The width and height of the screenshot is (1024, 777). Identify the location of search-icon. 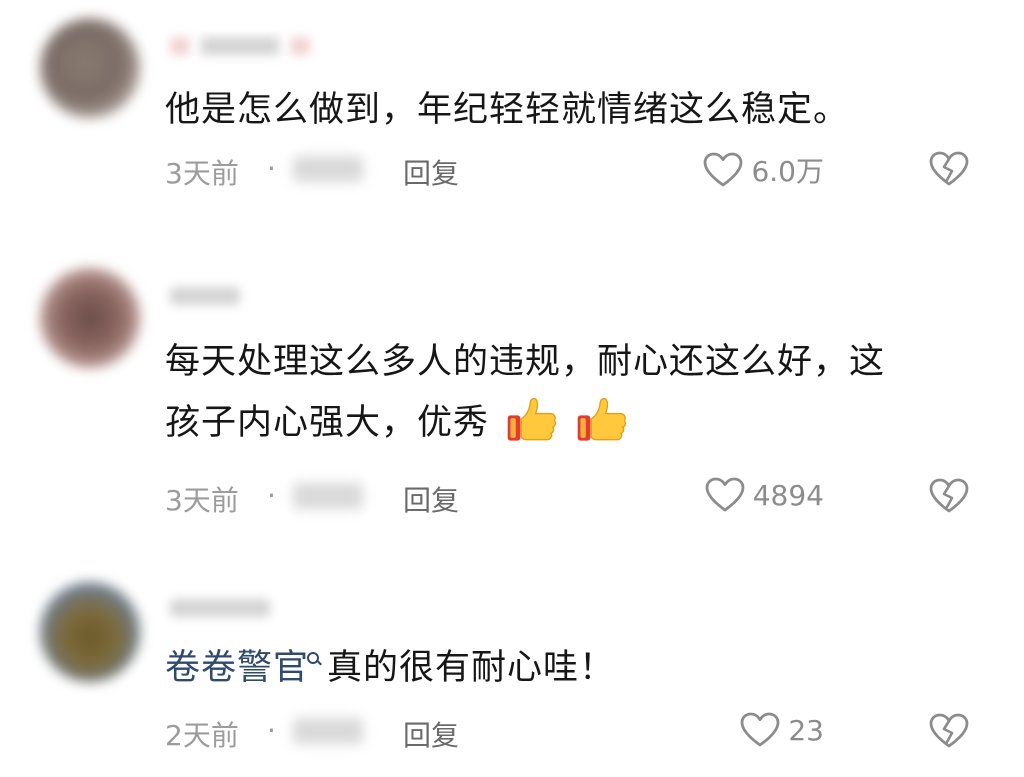
(314, 659).